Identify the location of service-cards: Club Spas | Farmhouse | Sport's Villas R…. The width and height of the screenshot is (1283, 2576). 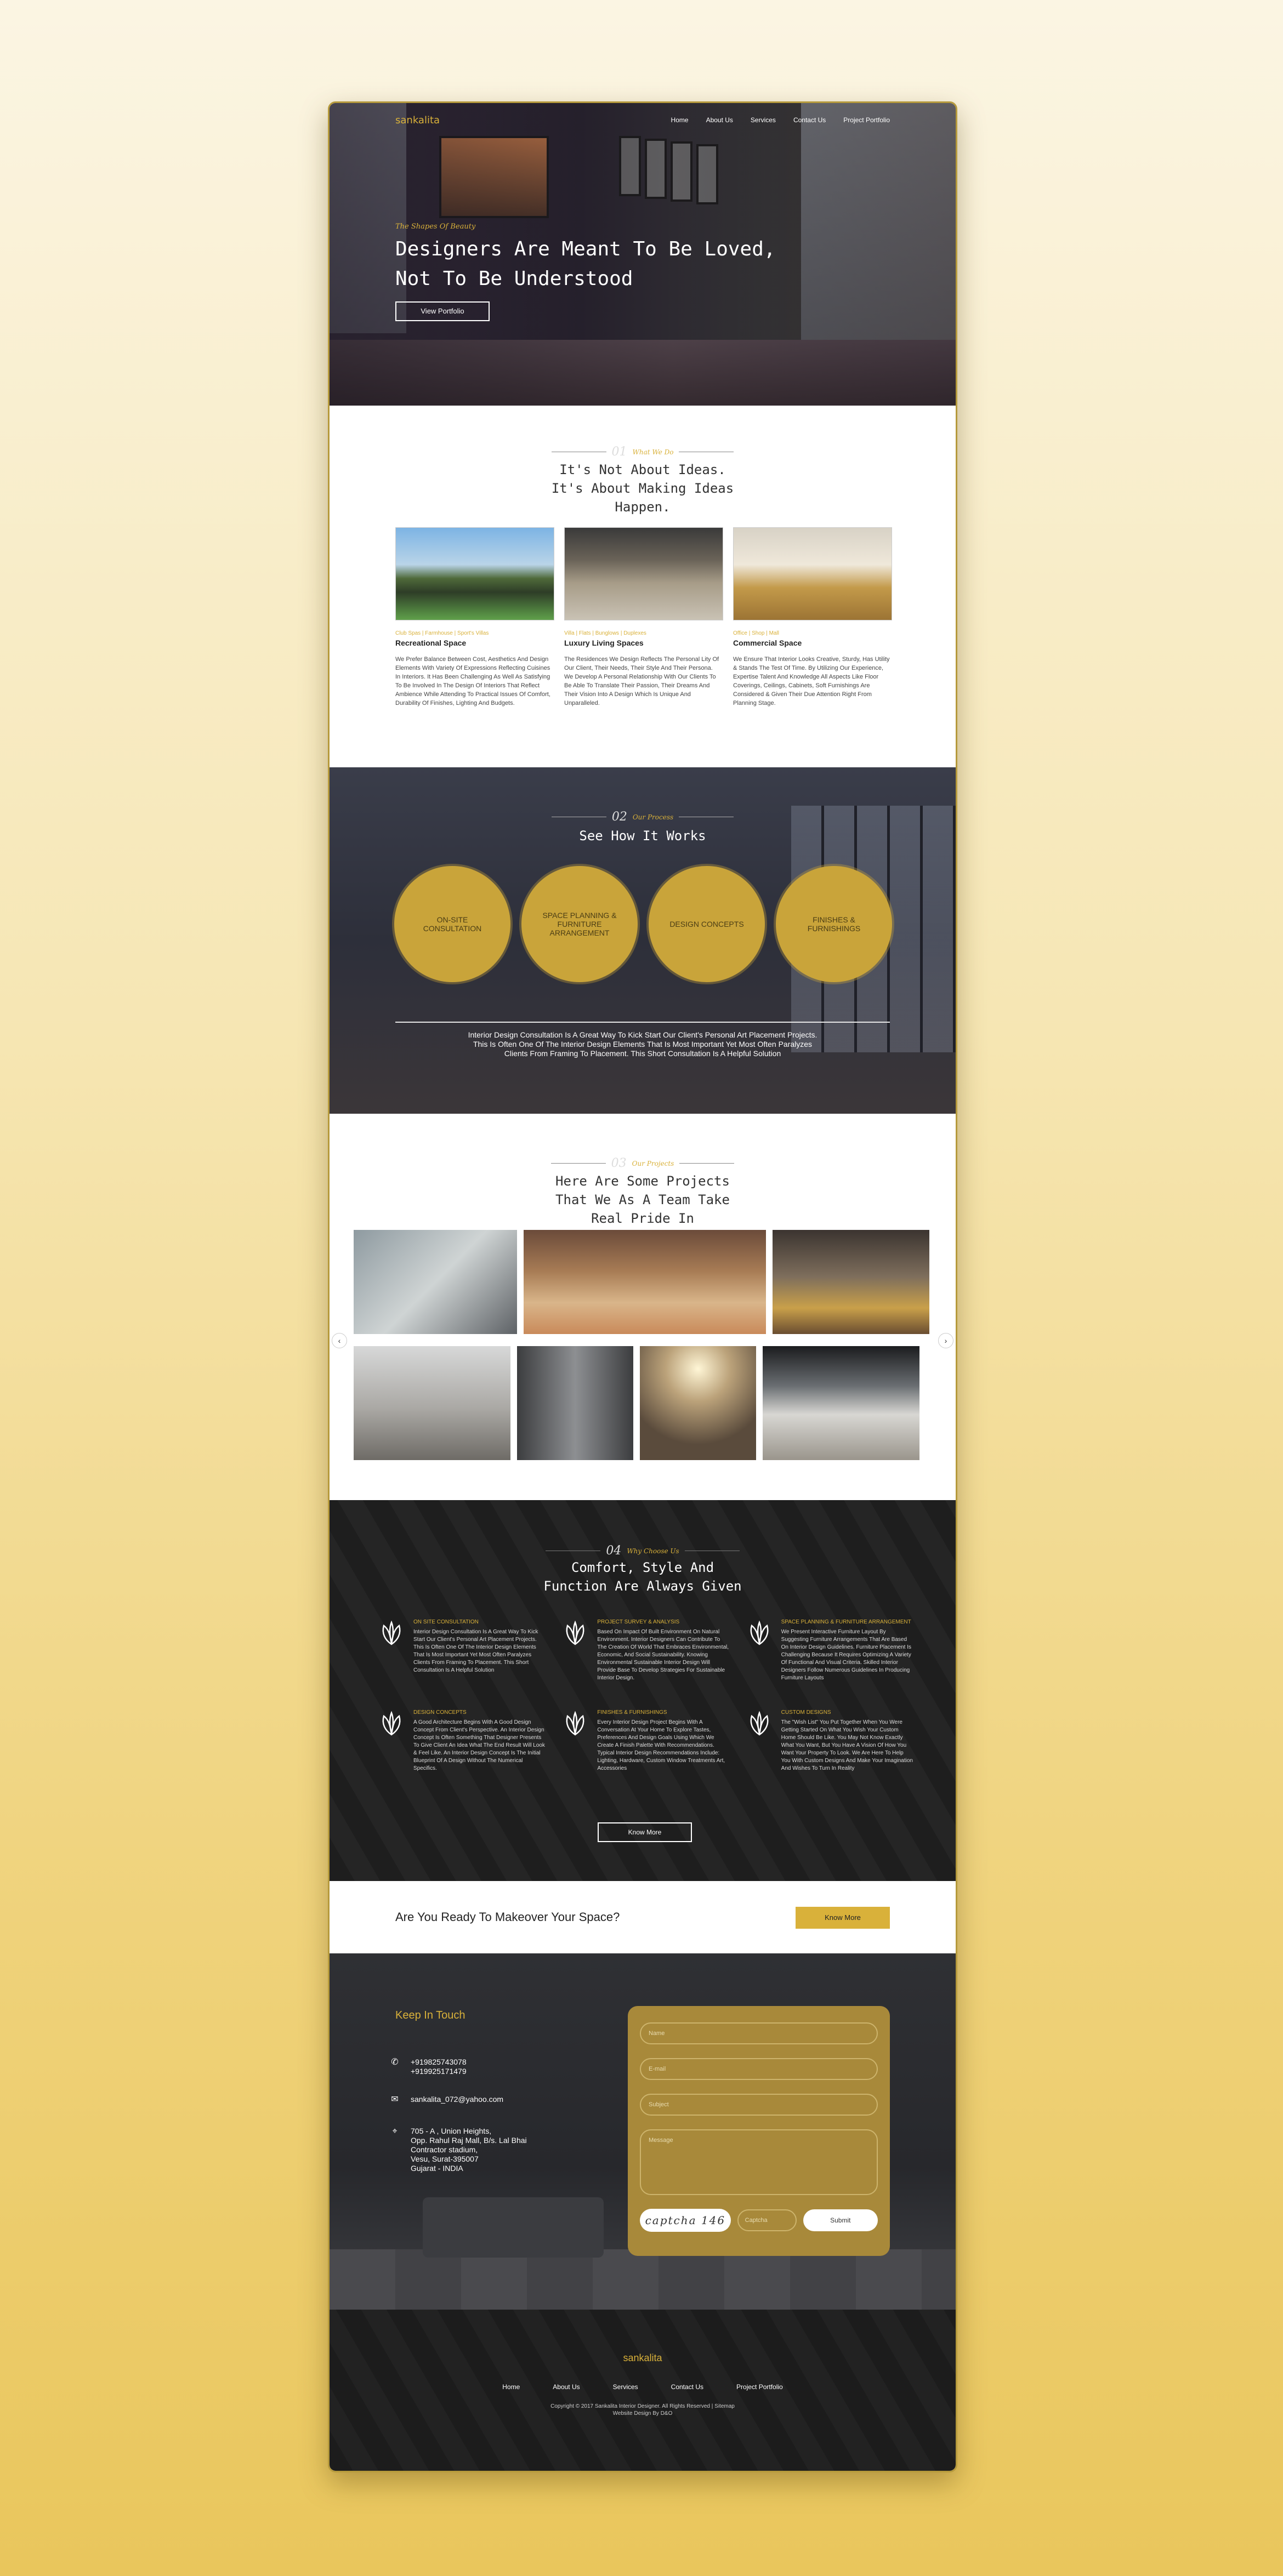
(643, 617).